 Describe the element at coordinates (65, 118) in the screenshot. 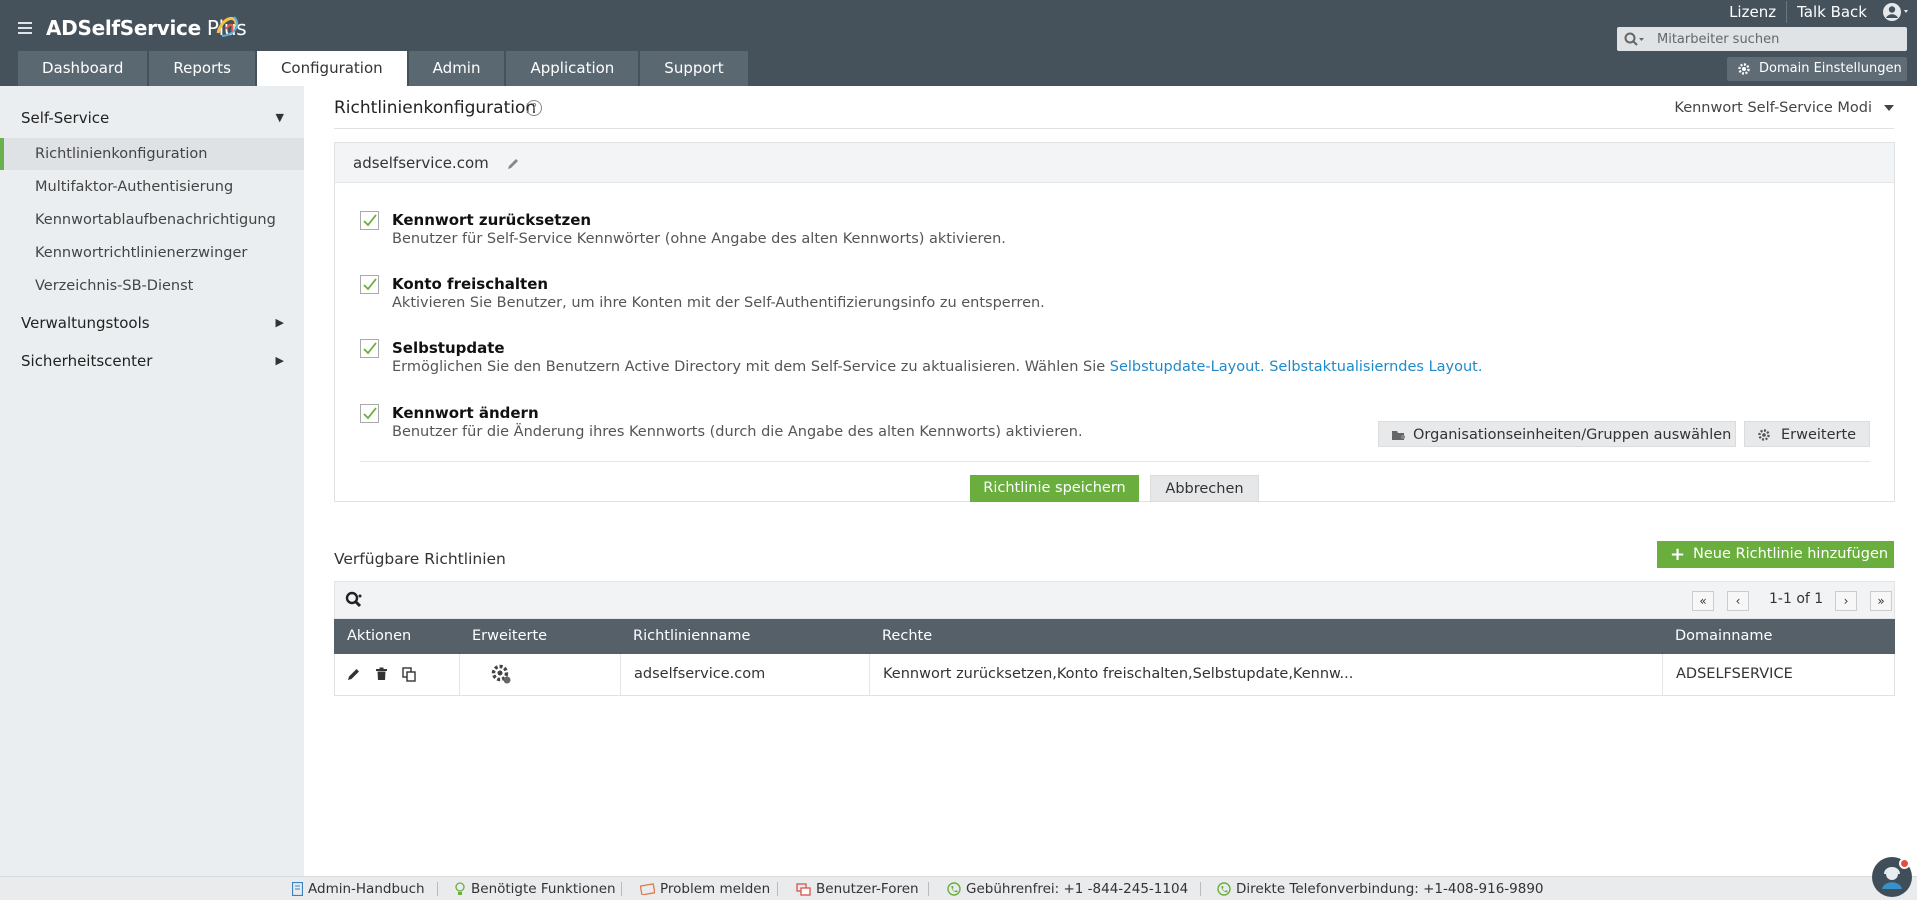

I see `sidebar-section-label: Self-Service` at that location.